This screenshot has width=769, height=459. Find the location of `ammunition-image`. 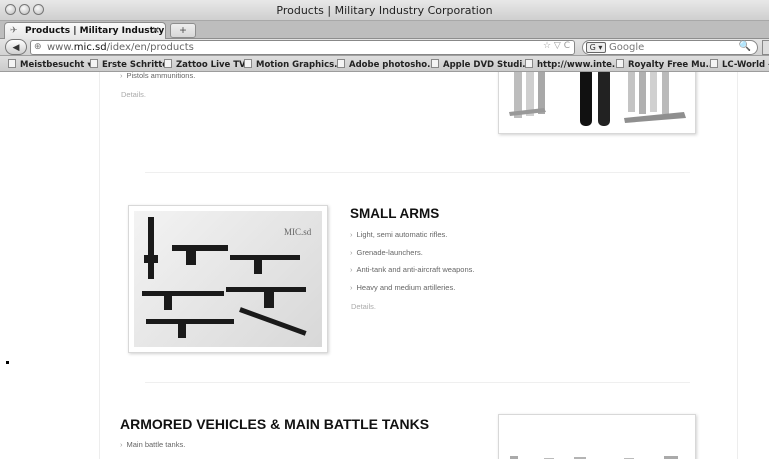

ammunition-image is located at coordinates (597, 100).